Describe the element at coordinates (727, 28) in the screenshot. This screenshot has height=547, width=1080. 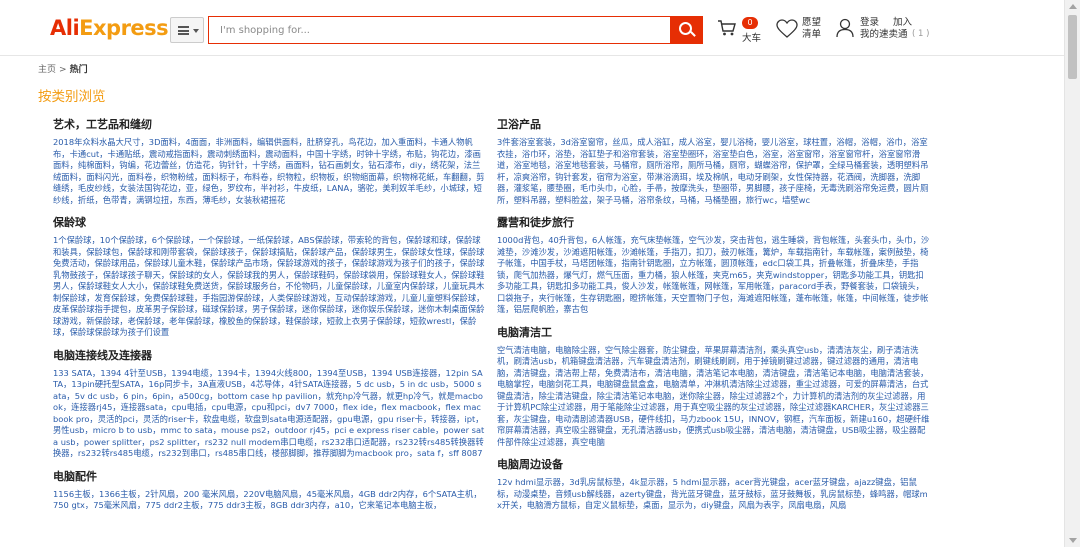
I see `cart-icon` at that location.